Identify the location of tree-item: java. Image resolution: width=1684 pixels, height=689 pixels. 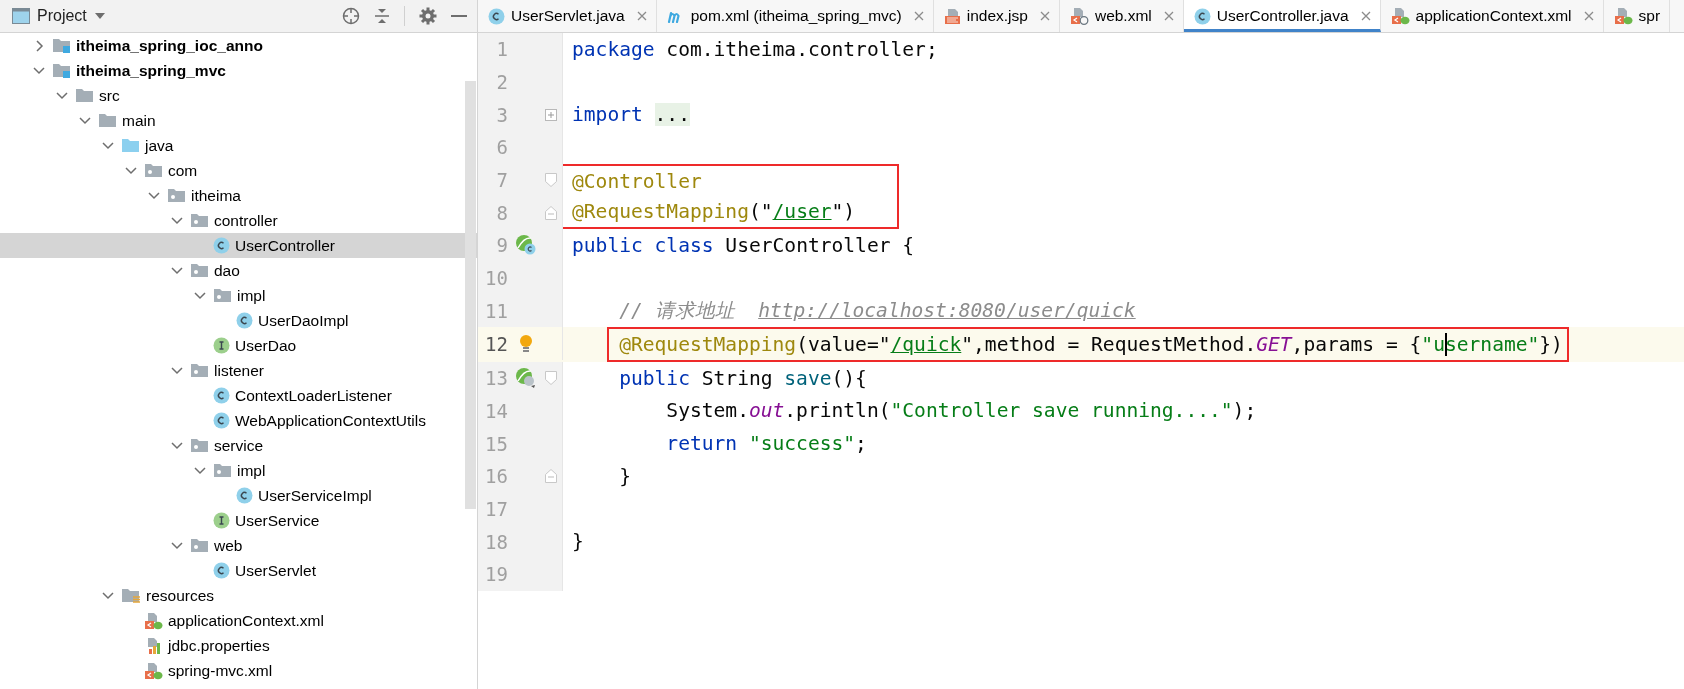
(147, 145).